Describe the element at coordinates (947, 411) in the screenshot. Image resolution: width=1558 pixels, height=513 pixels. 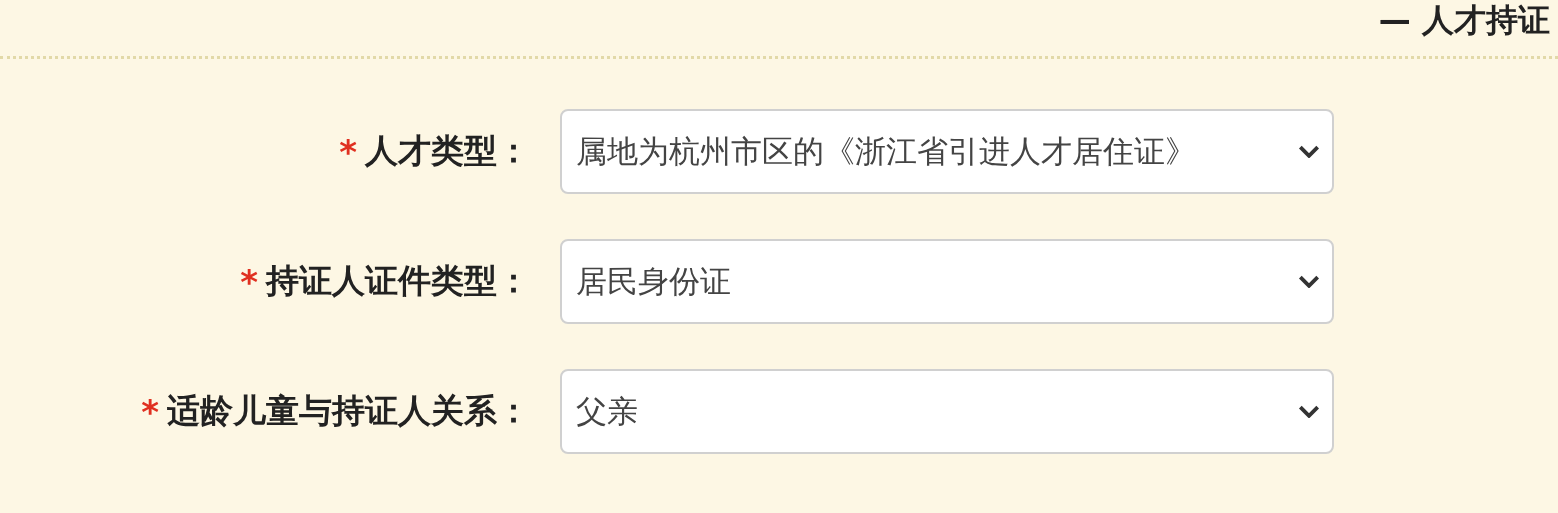
I see `dropdown-field: 父亲` at that location.